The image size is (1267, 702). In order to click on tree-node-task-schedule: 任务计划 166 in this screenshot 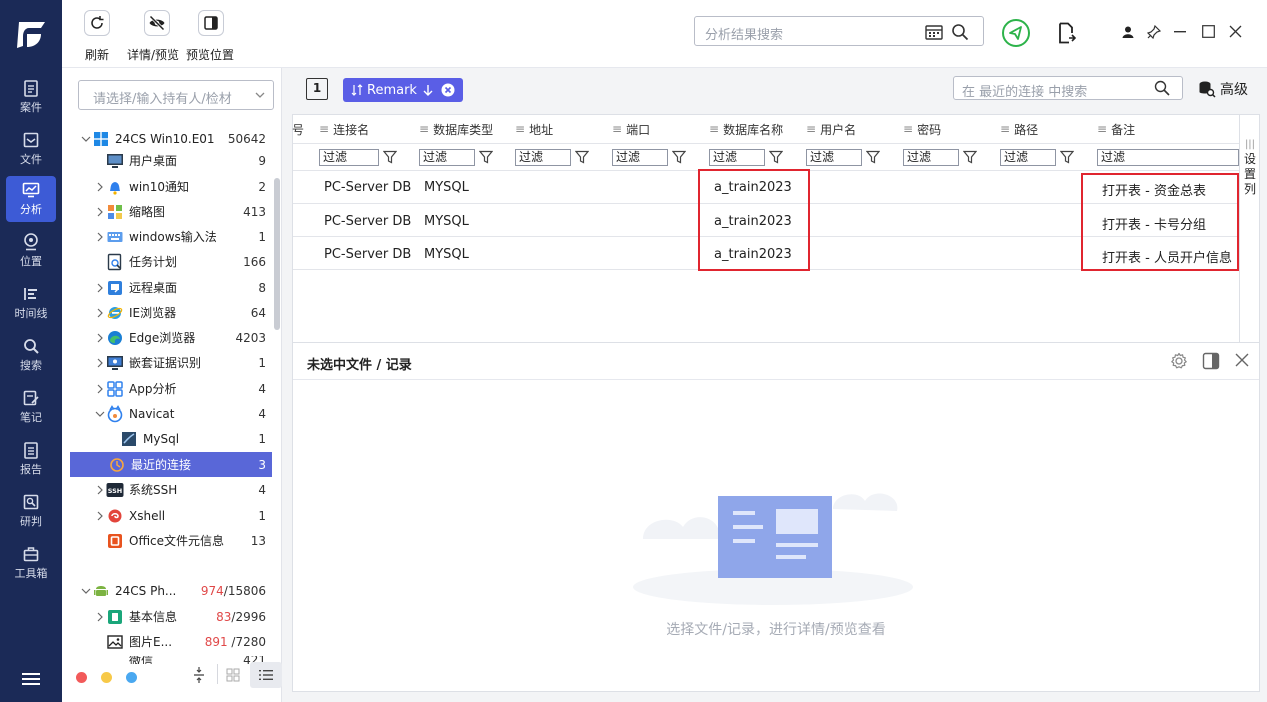, I will do `click(183, 261)`.